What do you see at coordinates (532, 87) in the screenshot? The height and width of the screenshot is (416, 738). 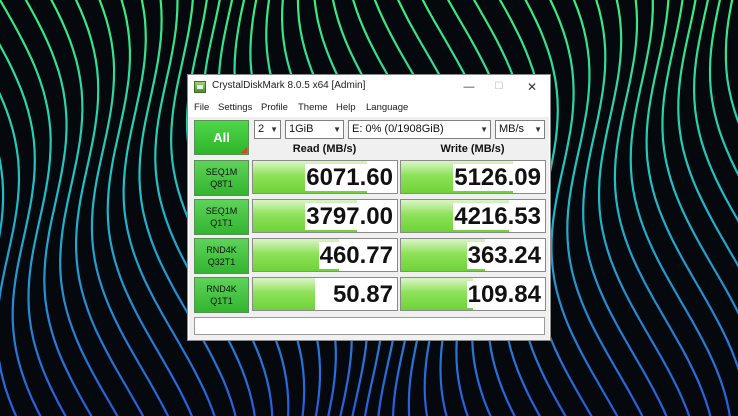 I see `close-button: ✕` at bounding box center [532, 87].